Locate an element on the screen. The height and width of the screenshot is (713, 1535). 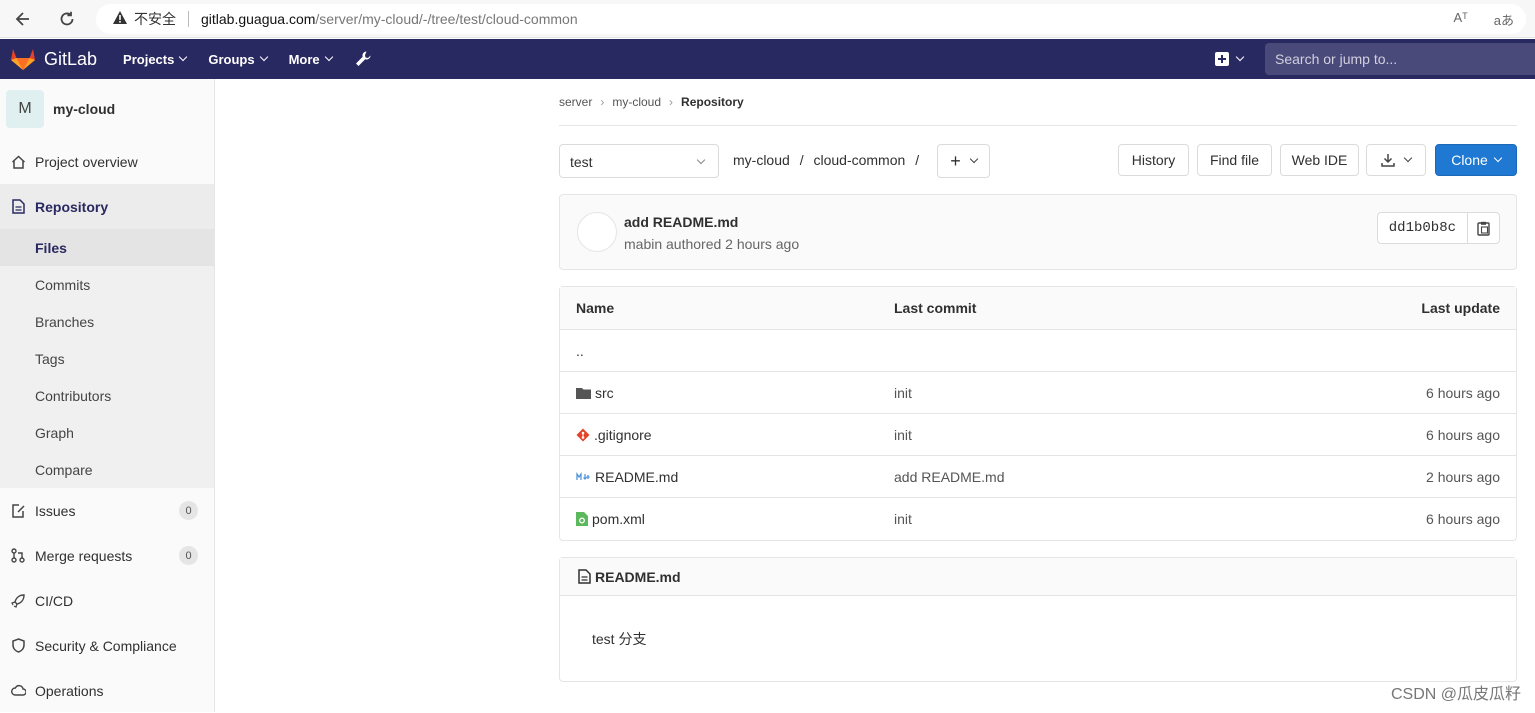
breadcrumb-group: server is located at coordinates (575, 102).